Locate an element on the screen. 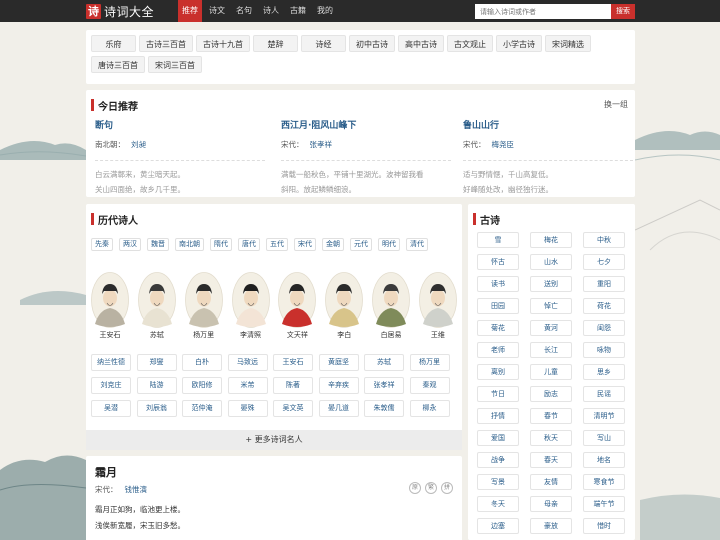 This screenshot has height=540, width=720. category-chip: 宋词精选 is located at coordinates (568, 43).